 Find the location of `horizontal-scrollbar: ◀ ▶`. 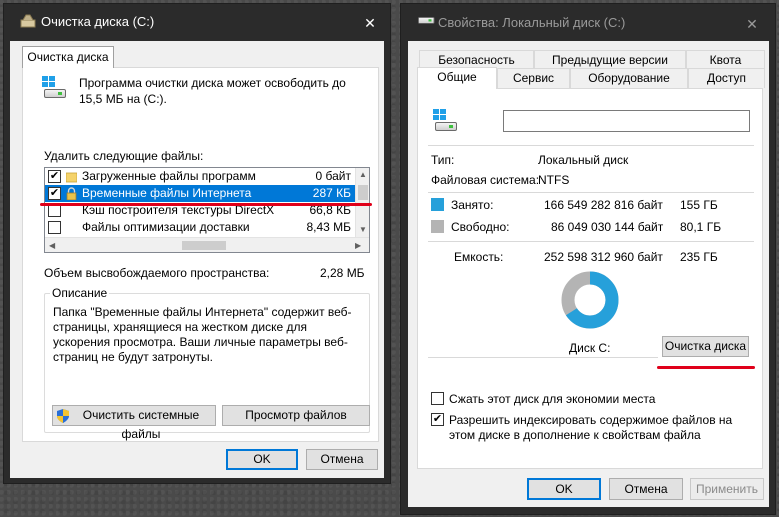

horizontal-scrollbar: ◀ ▶ is located at coordinates (207, 244).